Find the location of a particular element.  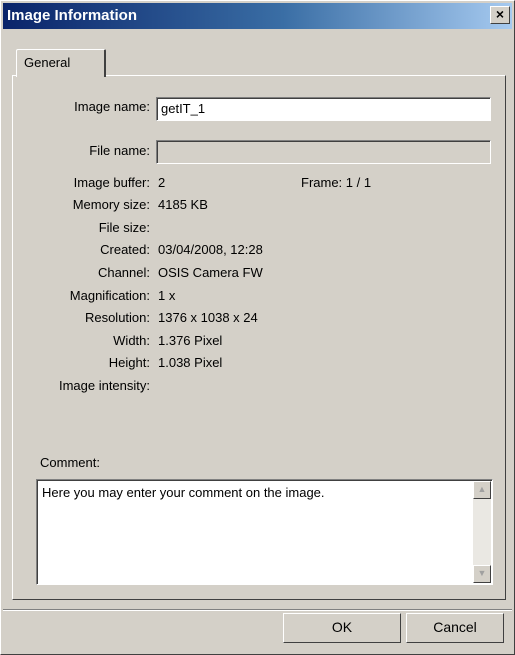

resolution-label: Resolution: is located at coordinates (117, 317).